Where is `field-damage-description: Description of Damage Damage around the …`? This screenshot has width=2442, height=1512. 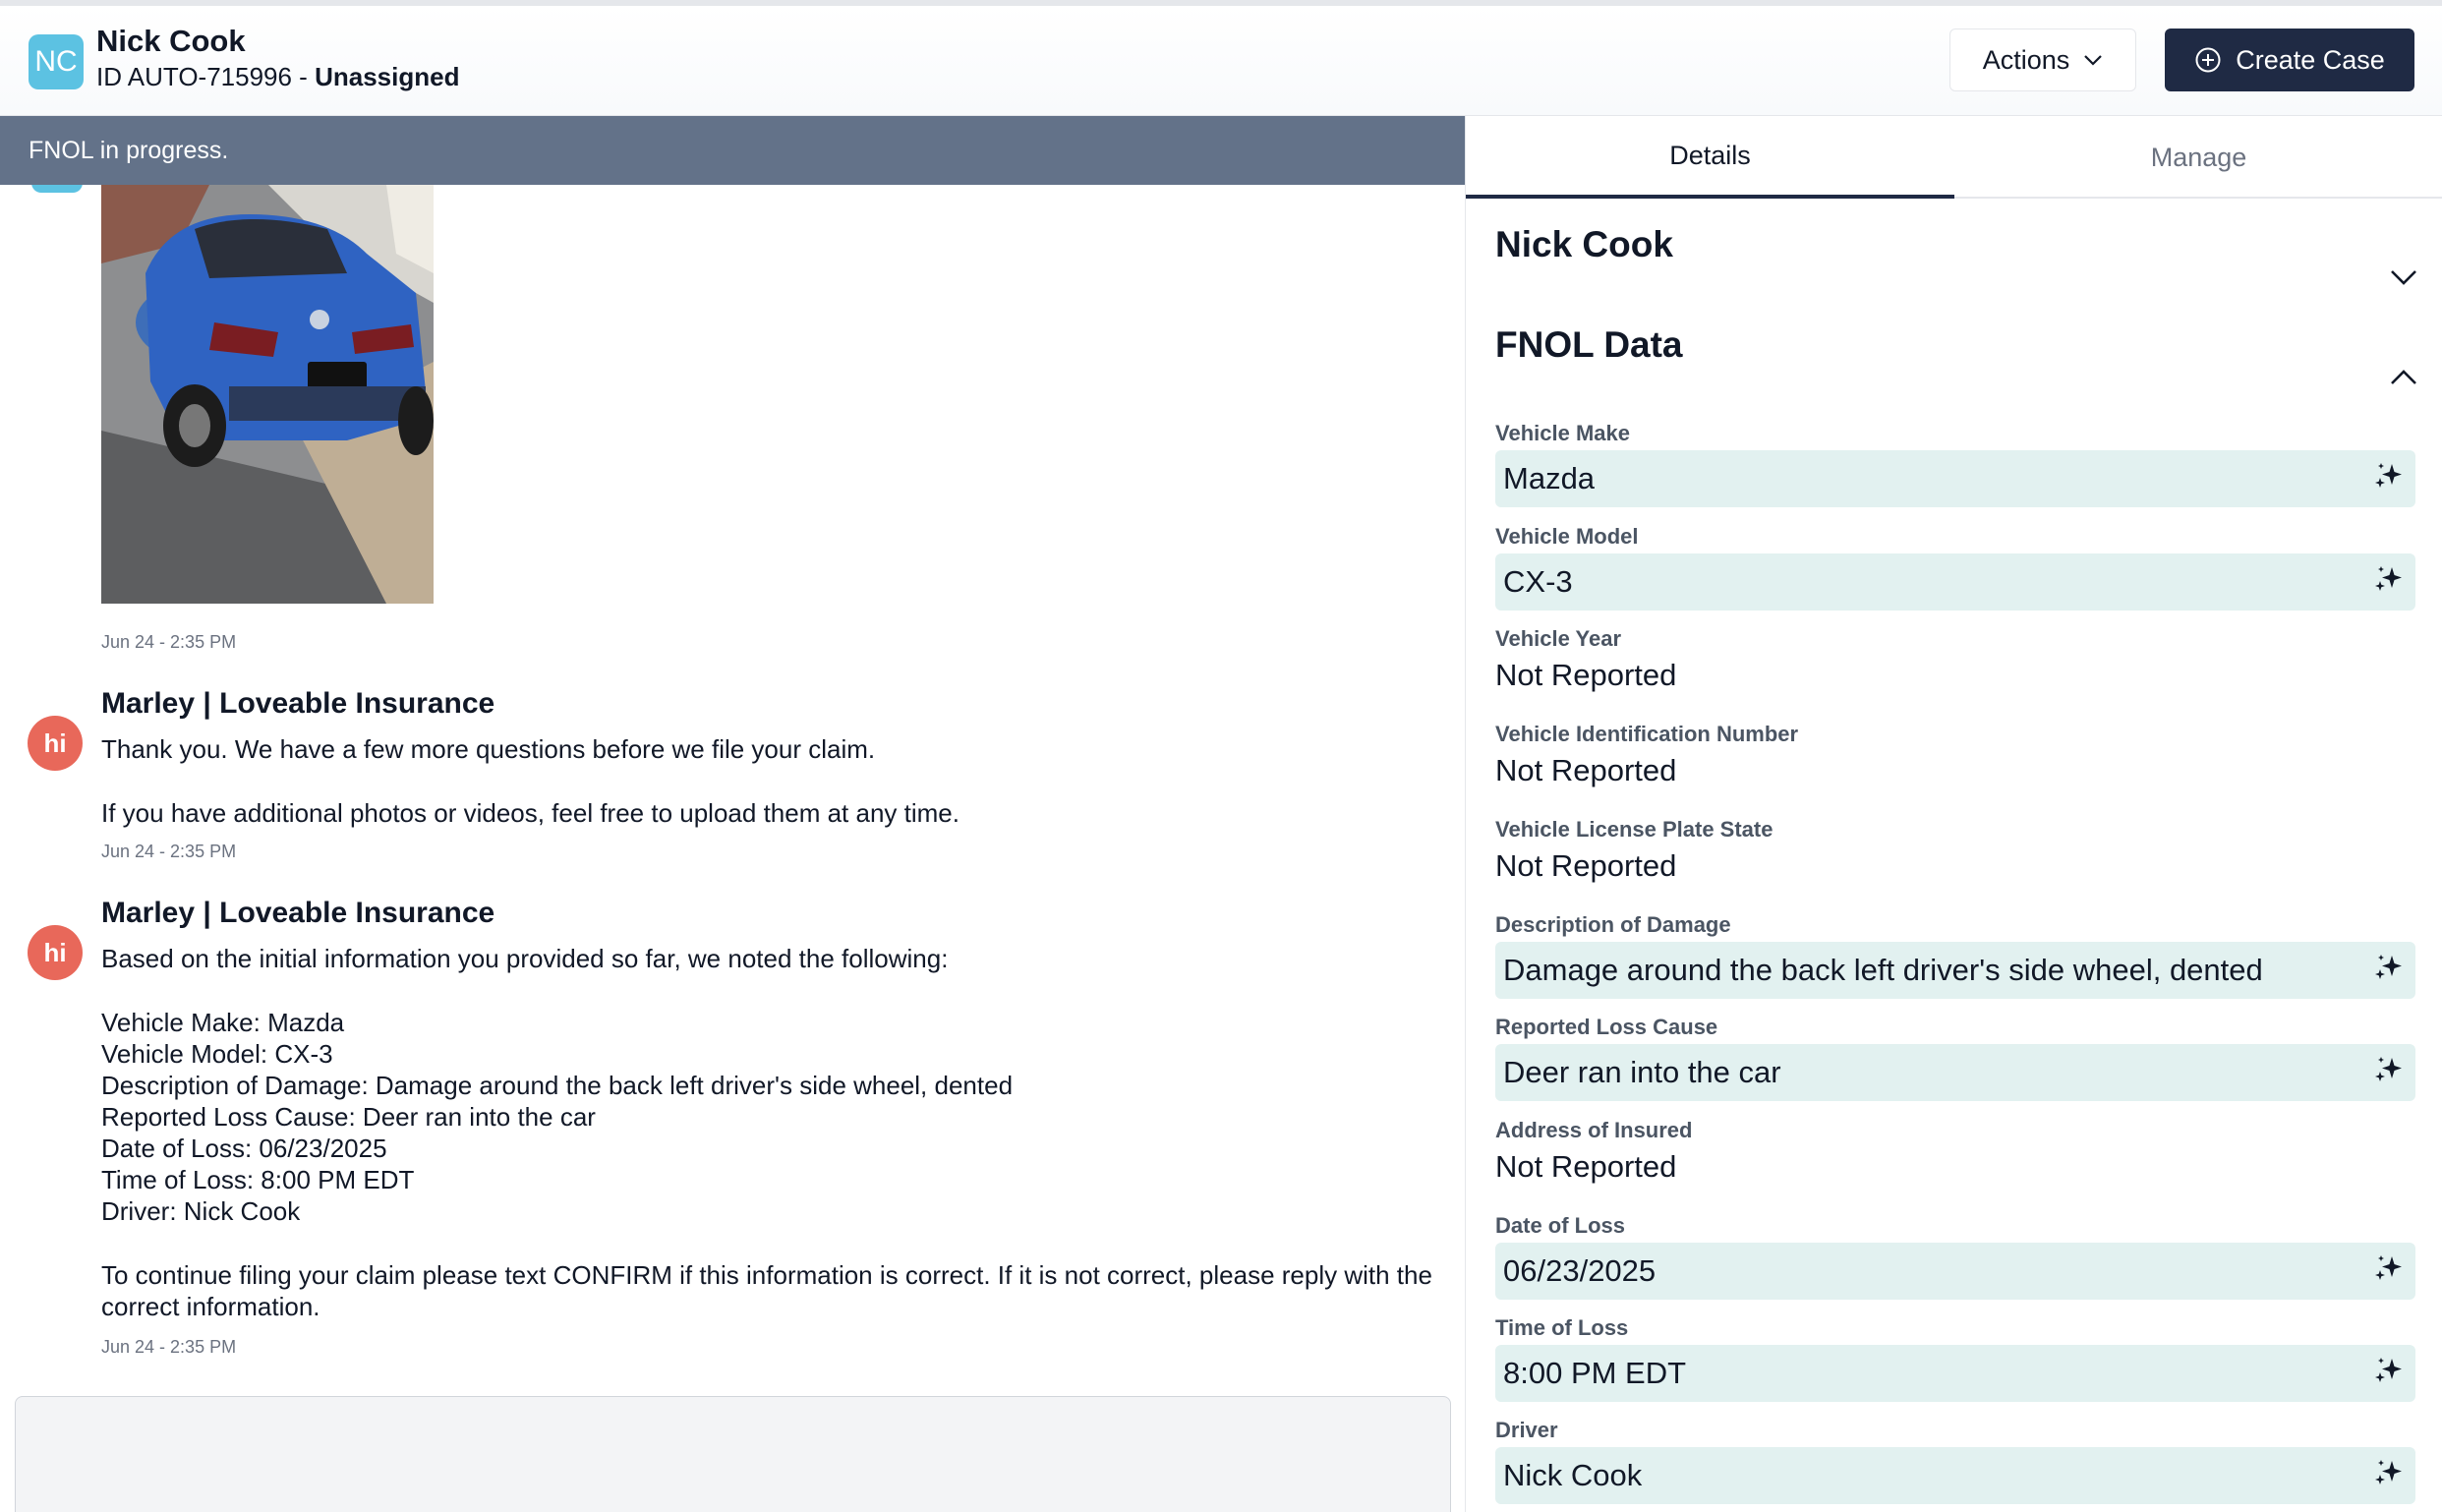 field-damage-description: Description of Damage Damage around the … is located at coordinates (1955, 955).